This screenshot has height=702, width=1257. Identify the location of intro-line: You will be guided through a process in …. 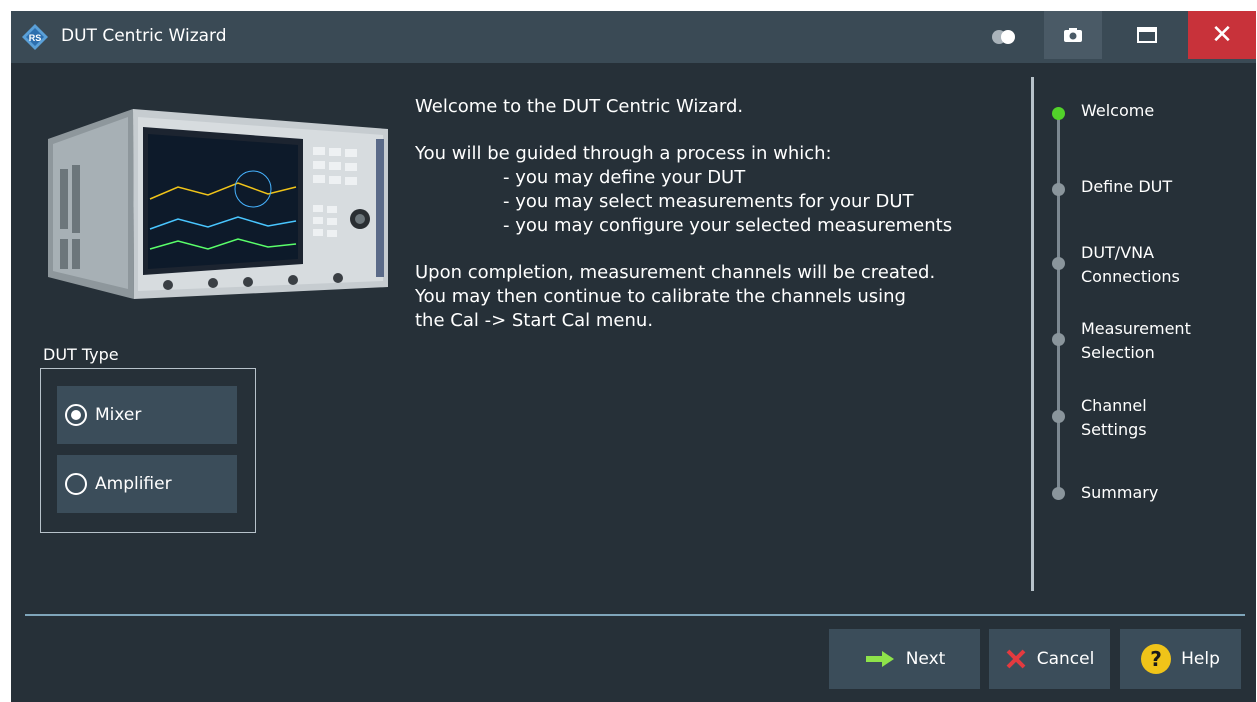
(623, 153).